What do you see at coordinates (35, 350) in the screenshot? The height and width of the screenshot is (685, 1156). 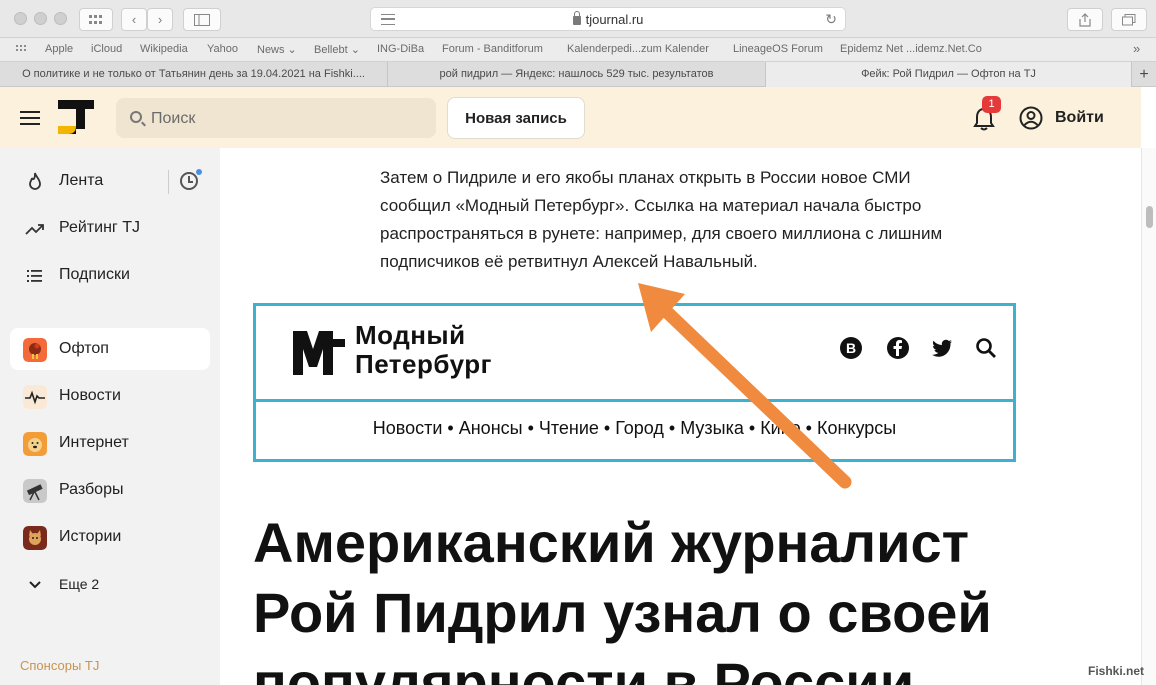 I see `rooster-icon` at bounding box center [35, 350].